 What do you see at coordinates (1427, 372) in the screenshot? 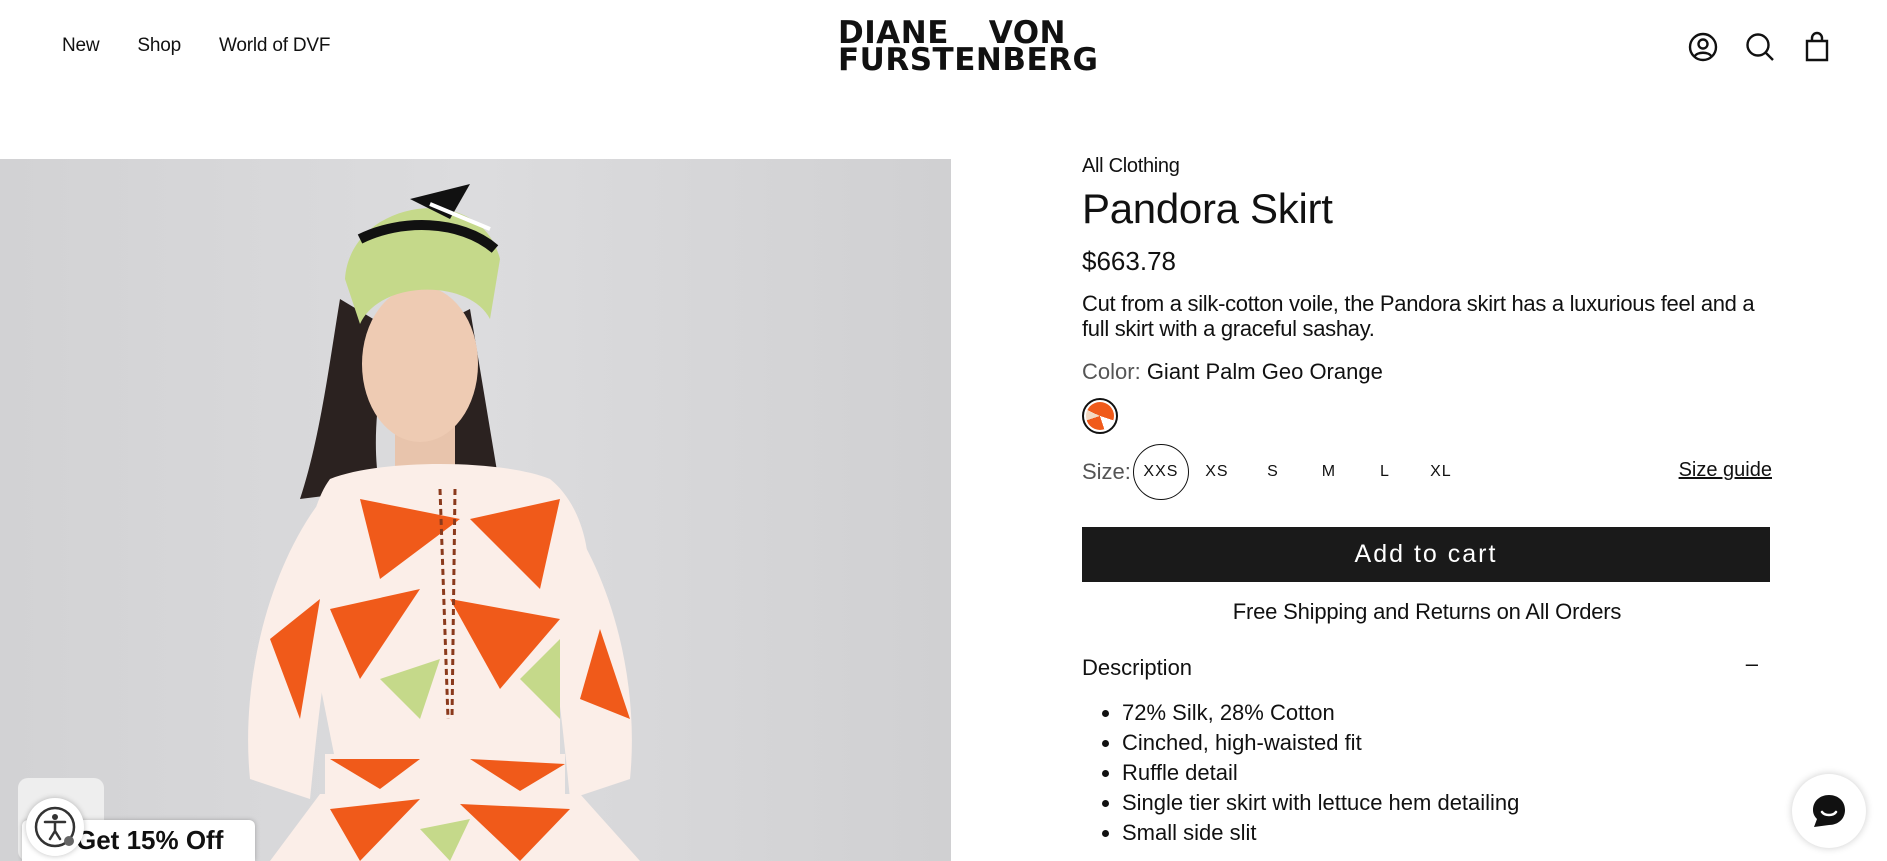
I see `color-line: Color: Giant Palm Geo Orange` at bounding box center [1427, 372].